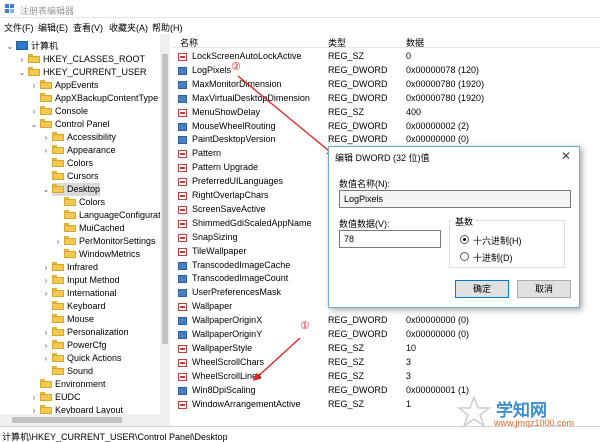 The height and width of the screenshot is (442, 600). Describe the element at coordinates (566, 156) in the screenshot. I see `close-icon: ✕` at that location.